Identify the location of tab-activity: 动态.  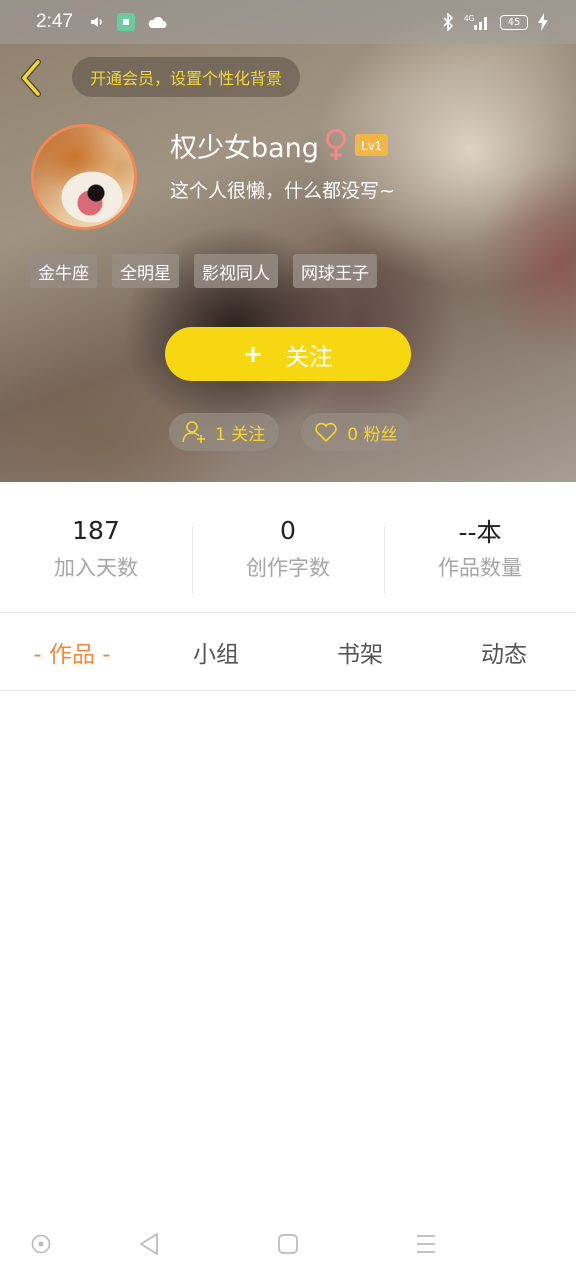
(504, 652).